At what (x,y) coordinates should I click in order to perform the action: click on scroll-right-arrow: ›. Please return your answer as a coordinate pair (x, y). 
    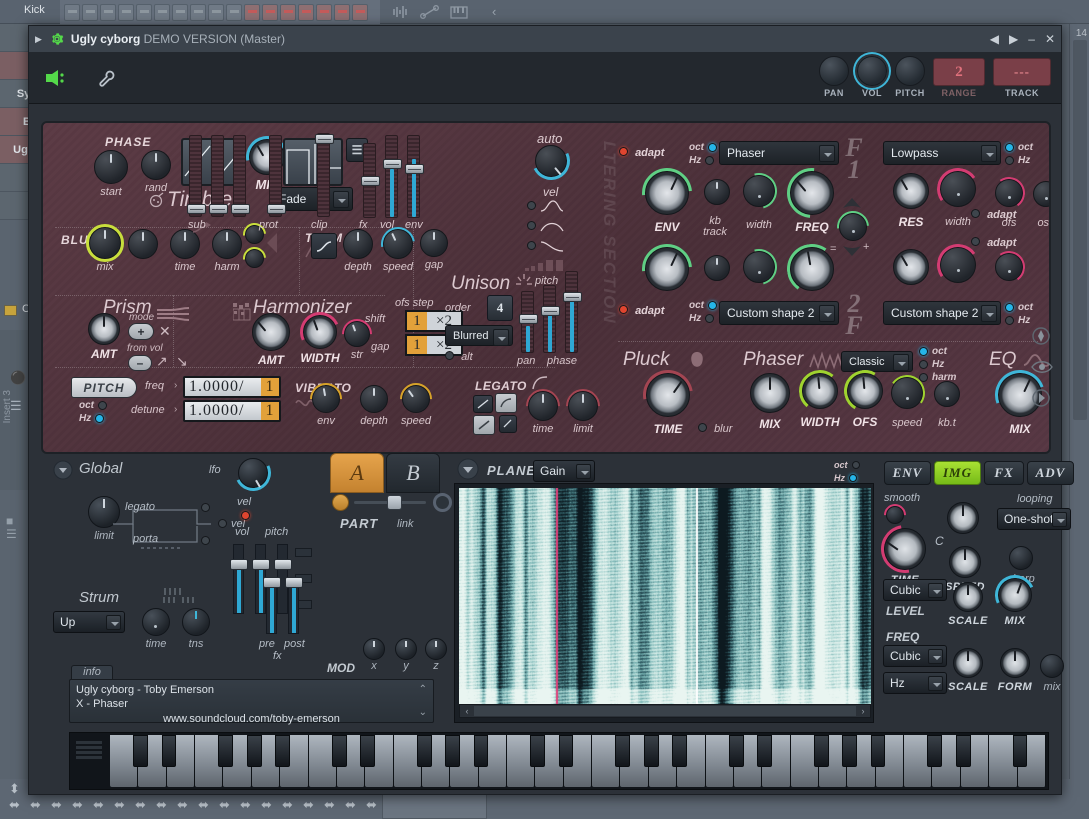
    Looking at the image, I should click on (863, 711).